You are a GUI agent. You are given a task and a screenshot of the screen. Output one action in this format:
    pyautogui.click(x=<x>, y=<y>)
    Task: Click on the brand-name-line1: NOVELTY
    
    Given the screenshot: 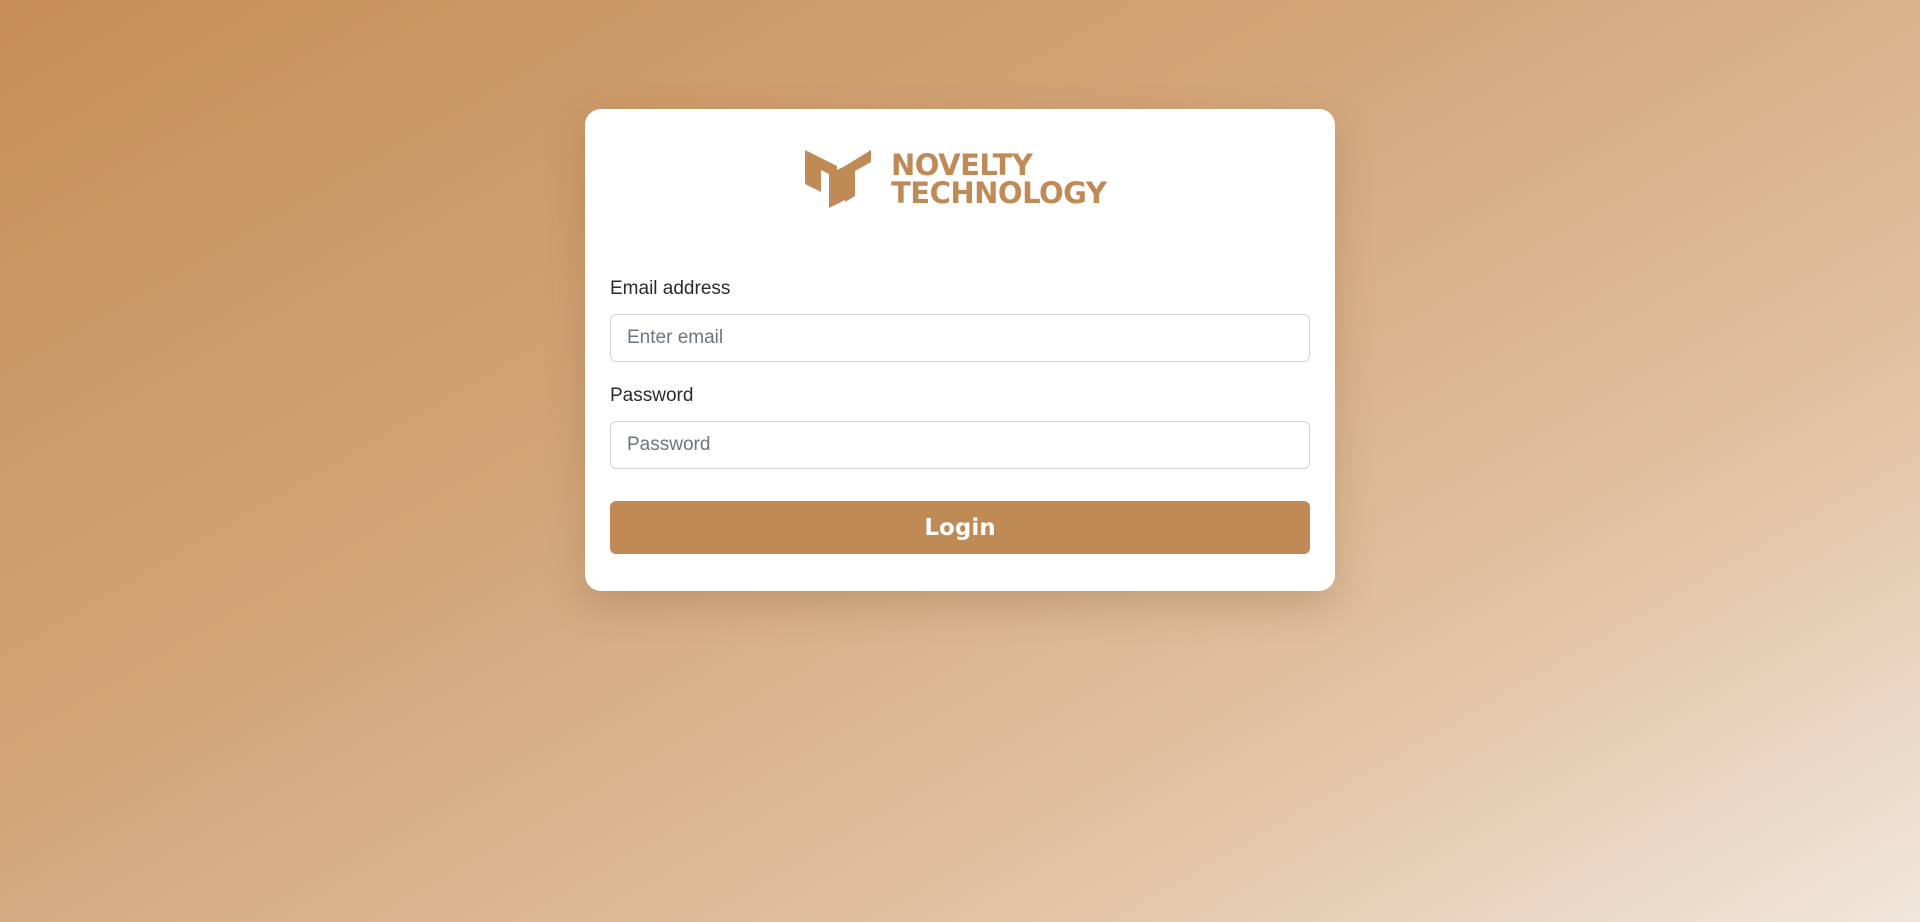 What is the action you would take?
    pyautogui.click(x=962, y=165)
    